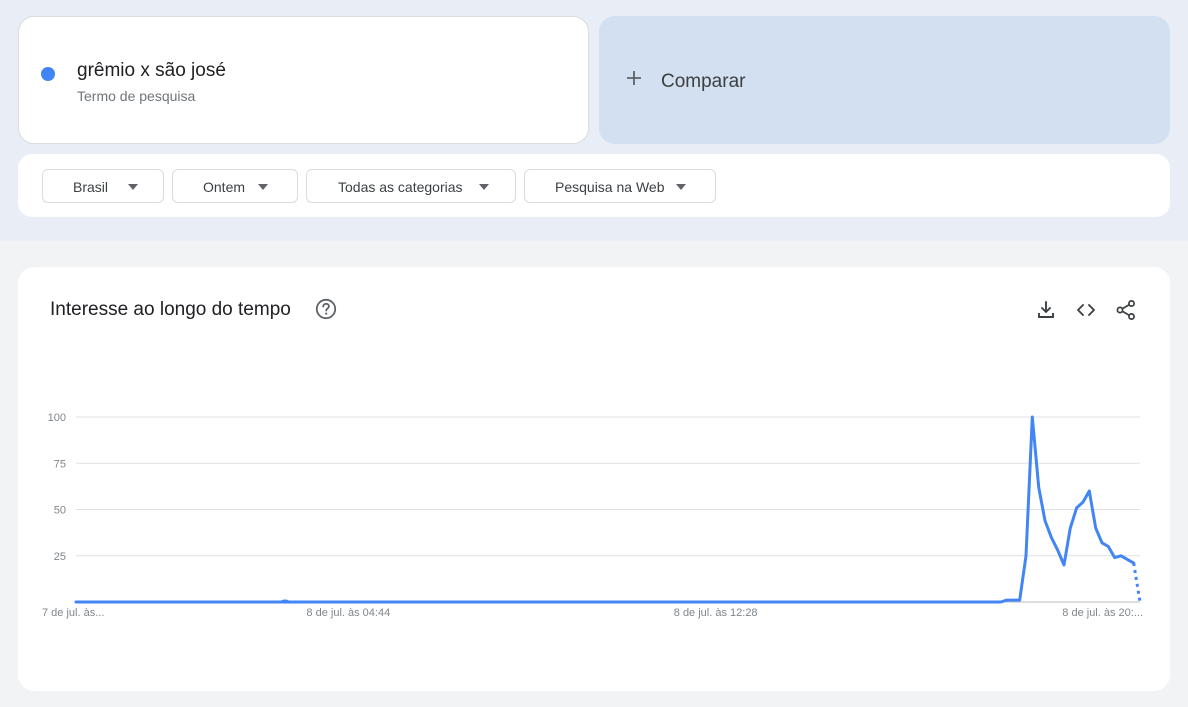 The width and height of the screenshot is (1188, 707). Describe the element at coordinates (136, 96) in the screenshot. I see `search-term-subtitle: Termo de pesquisa` at that location.